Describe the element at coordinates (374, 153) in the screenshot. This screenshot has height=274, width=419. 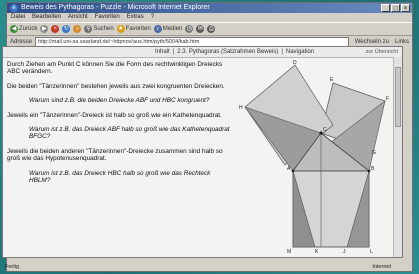
I see `label-g: G` at that location.